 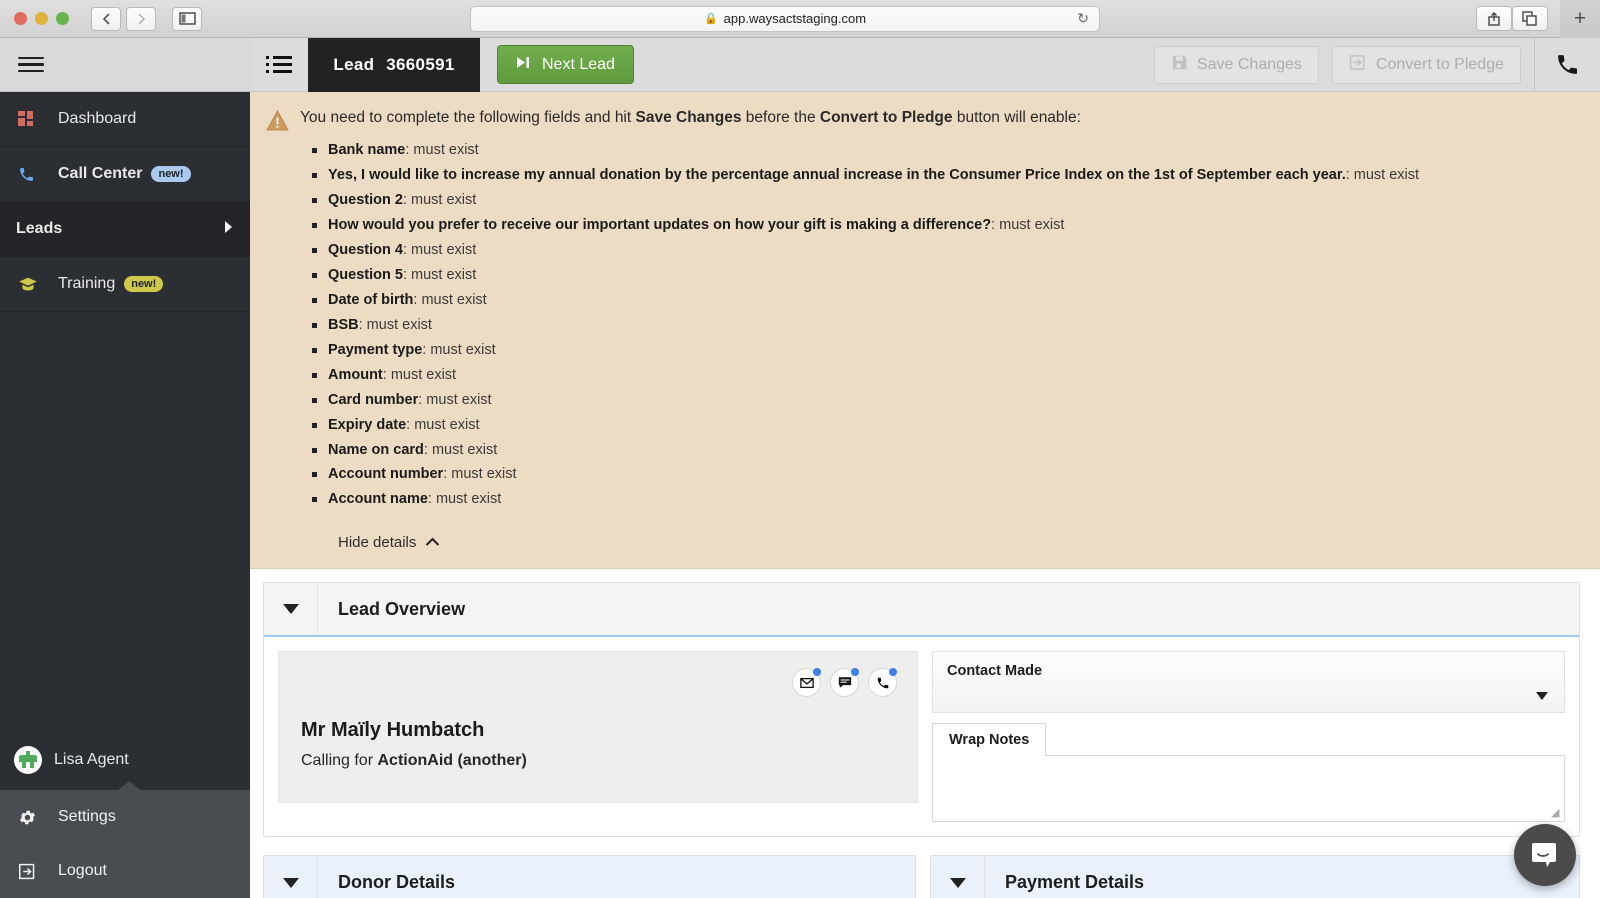 I want to click on menu-item-label: Settings, so click(x=87, y=816).